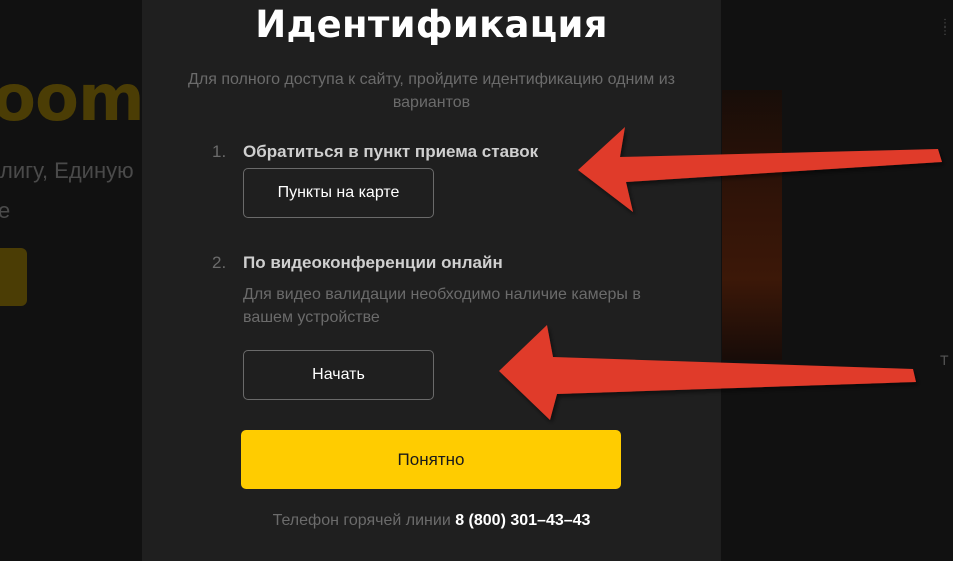 This screenshot has width=953, height=561. Describe the element at coordinates (219, 262) in the screenshot. I see `step-2-number: 2.` at that location.